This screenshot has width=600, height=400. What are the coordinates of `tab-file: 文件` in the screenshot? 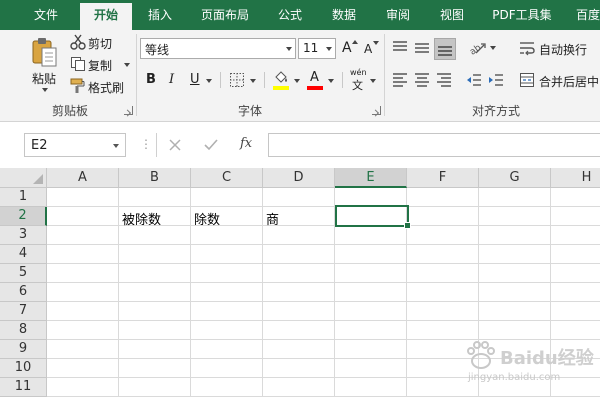 It's located at (46, 15).